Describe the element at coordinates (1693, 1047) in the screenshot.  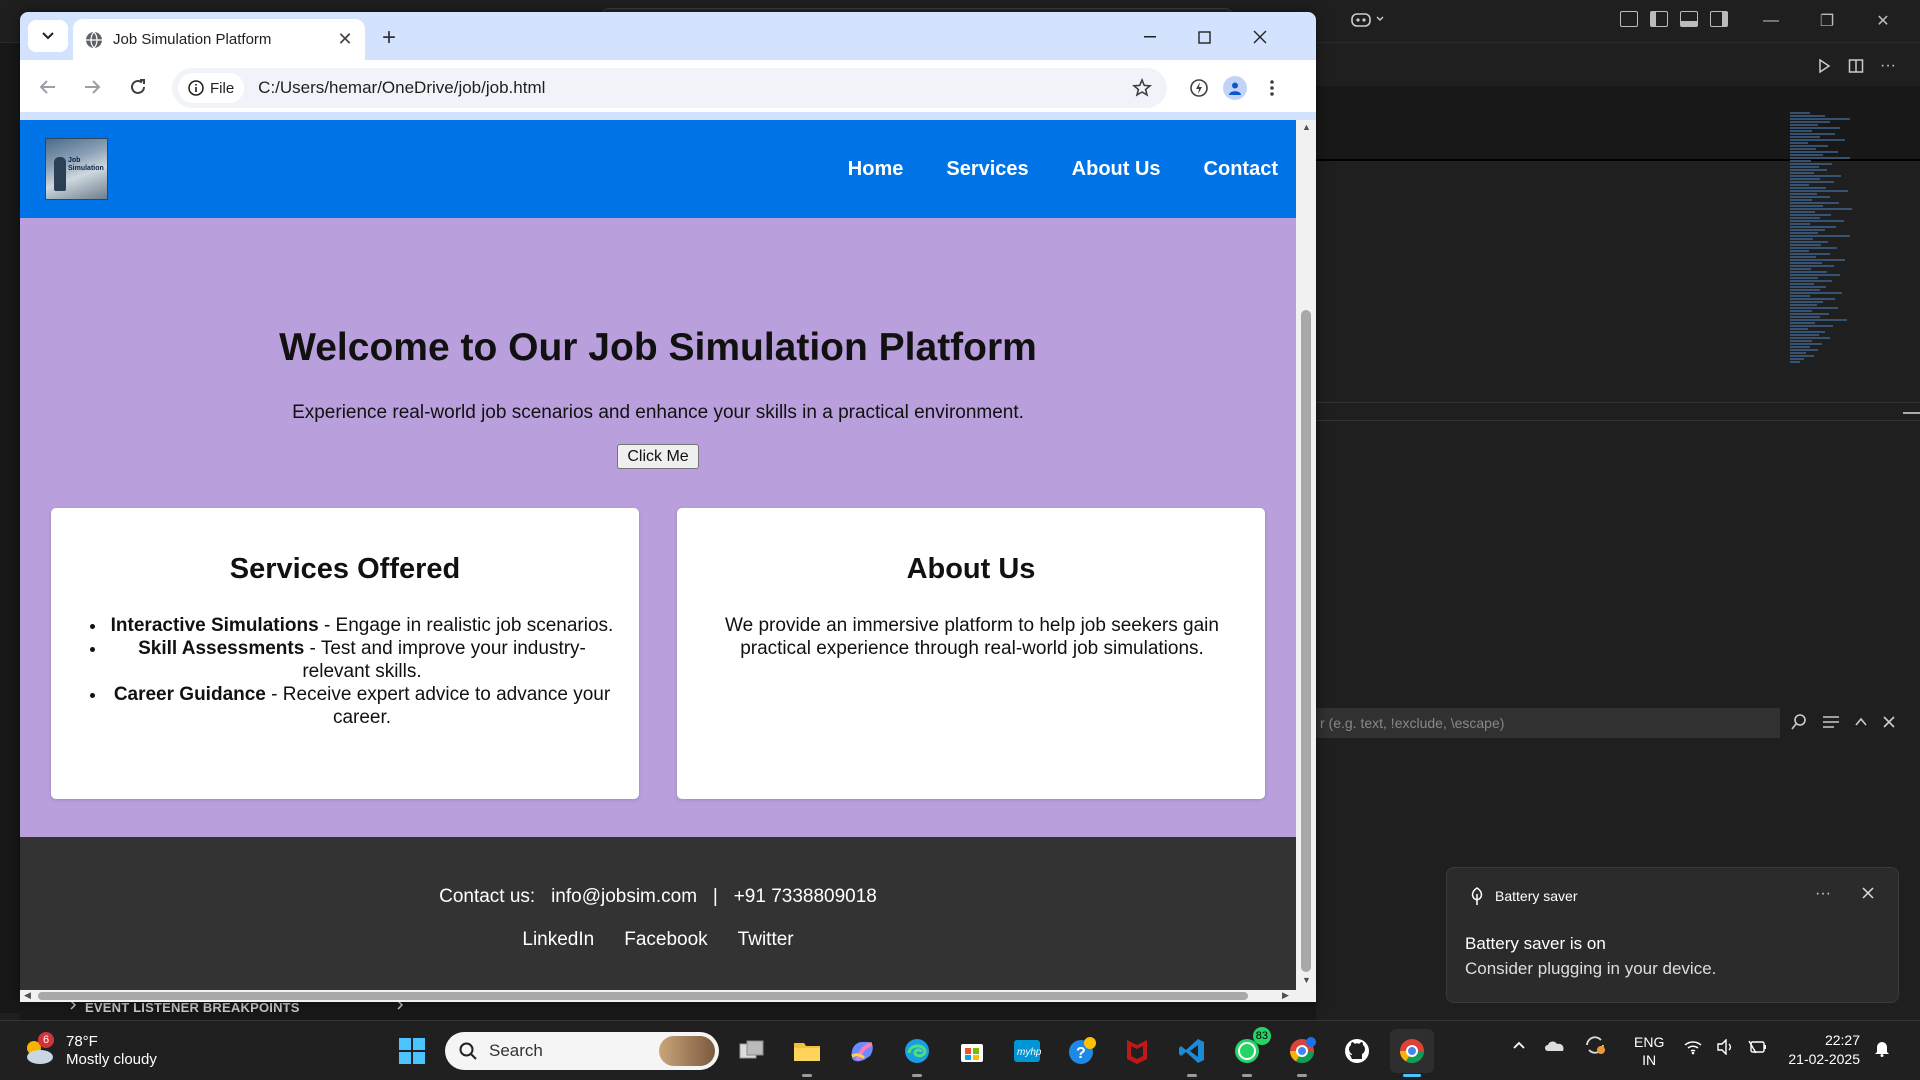
I see `wifi-icon` at that location.